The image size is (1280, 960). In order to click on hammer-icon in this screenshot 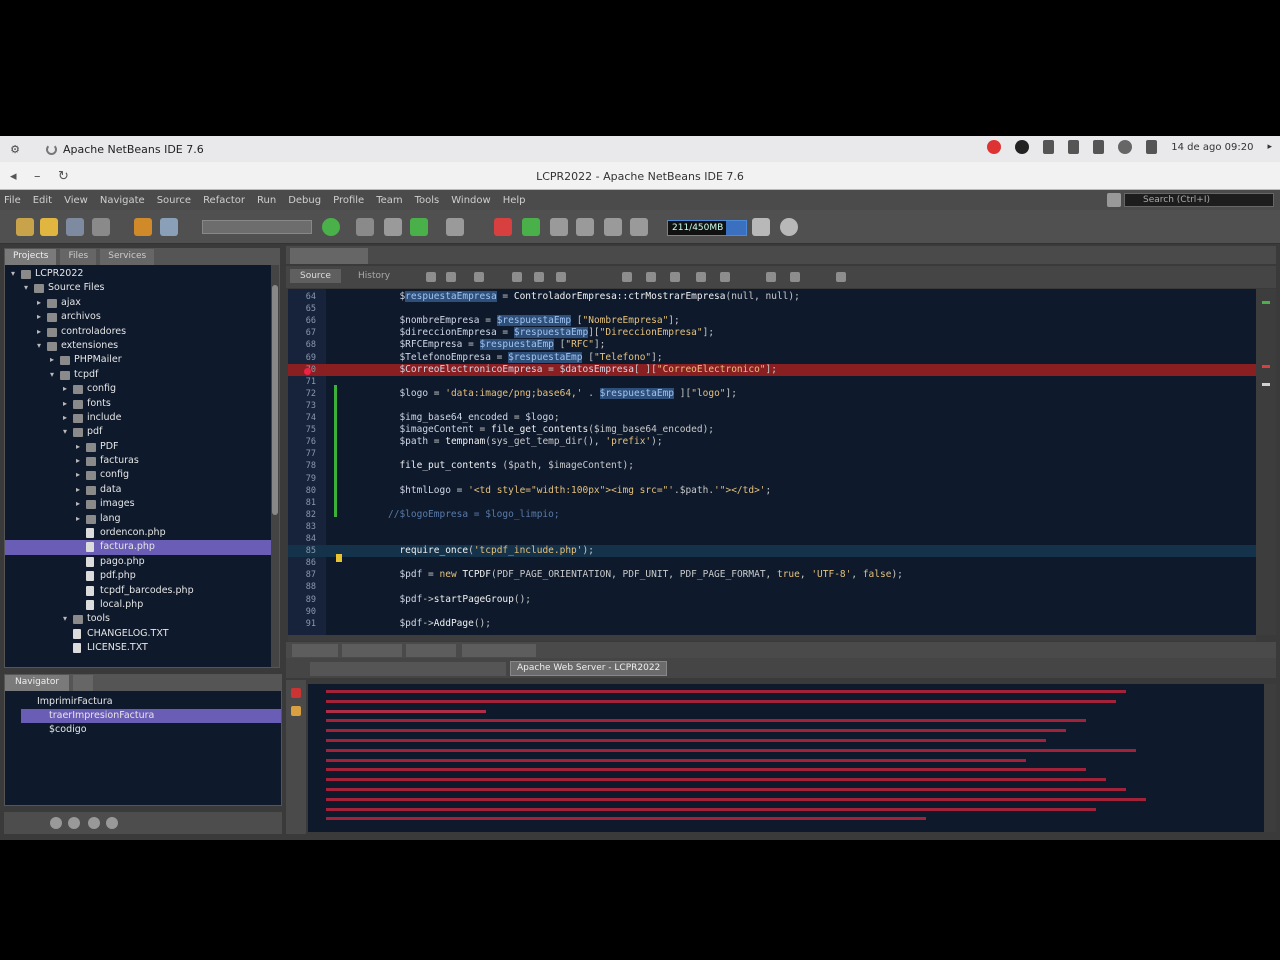, I will do `click(365, 227)`.